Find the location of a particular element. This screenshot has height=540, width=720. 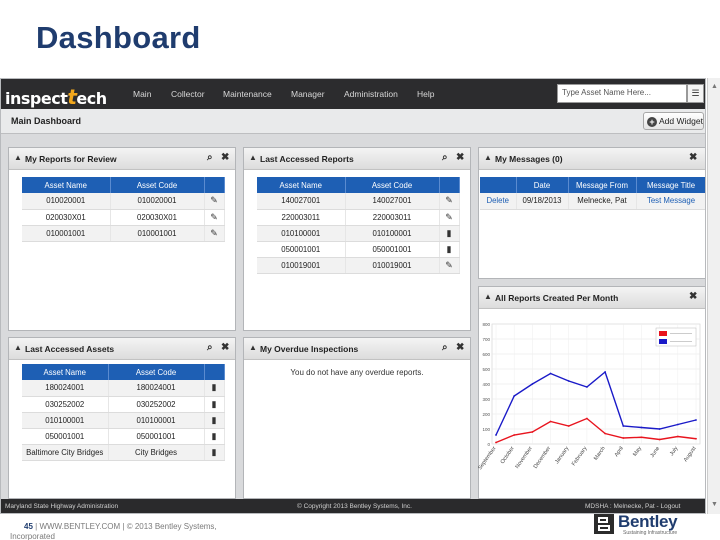

widget-title: Last Accessed Assets is located at coordinates (70, 349).